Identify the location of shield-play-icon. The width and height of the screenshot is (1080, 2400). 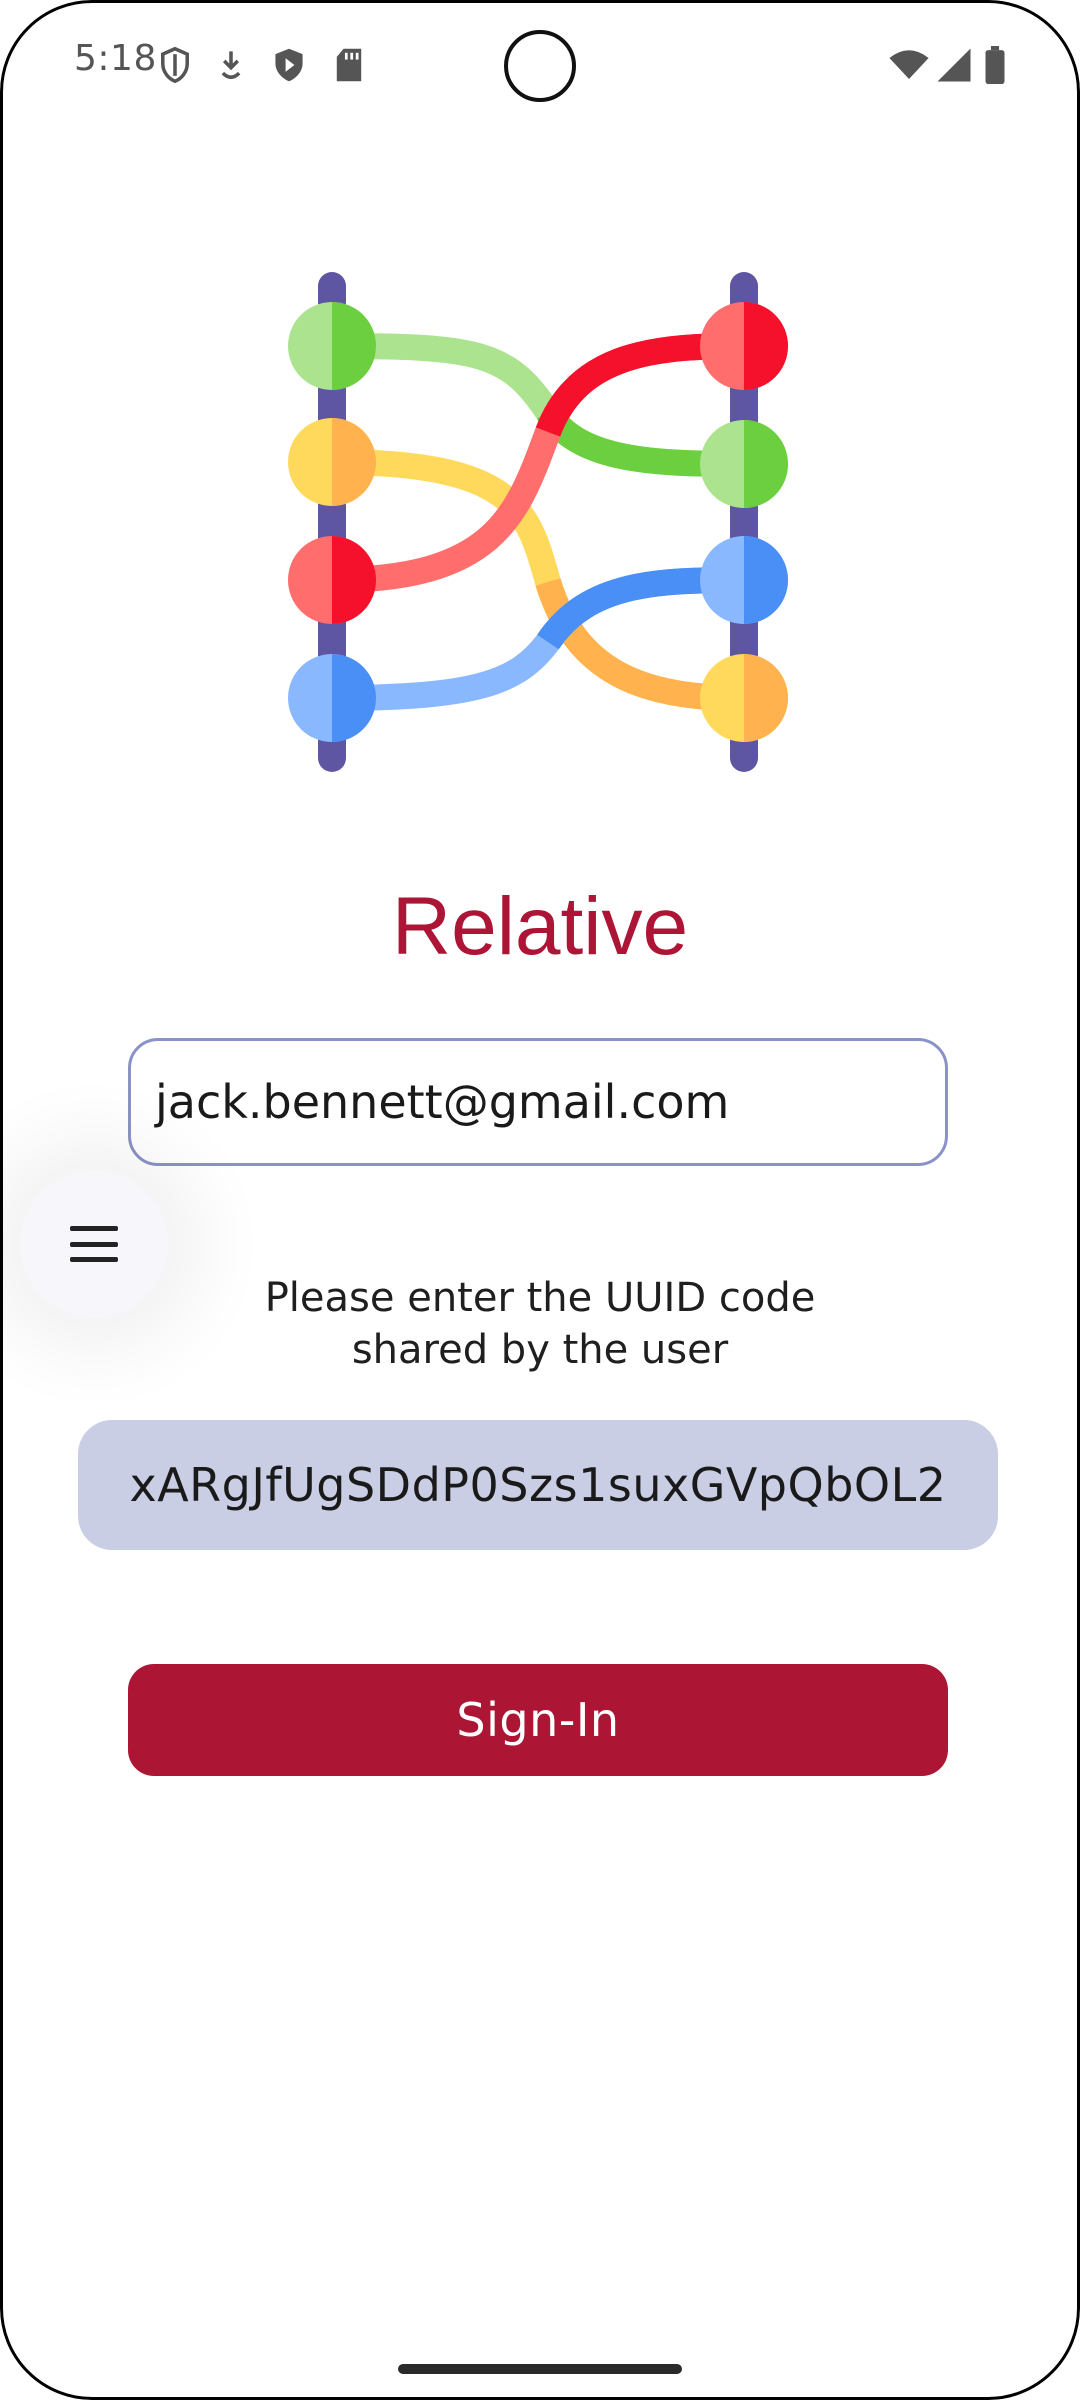
(289, 65).